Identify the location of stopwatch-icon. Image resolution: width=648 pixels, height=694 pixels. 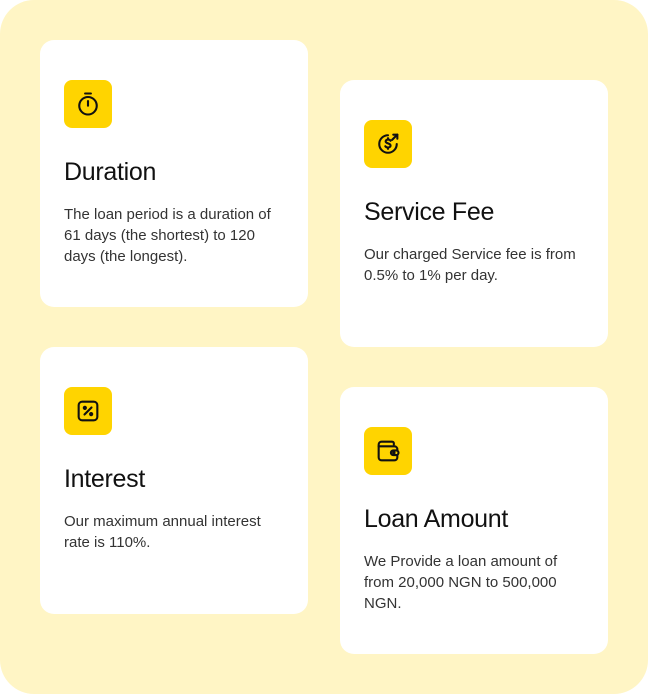
(88, 104).